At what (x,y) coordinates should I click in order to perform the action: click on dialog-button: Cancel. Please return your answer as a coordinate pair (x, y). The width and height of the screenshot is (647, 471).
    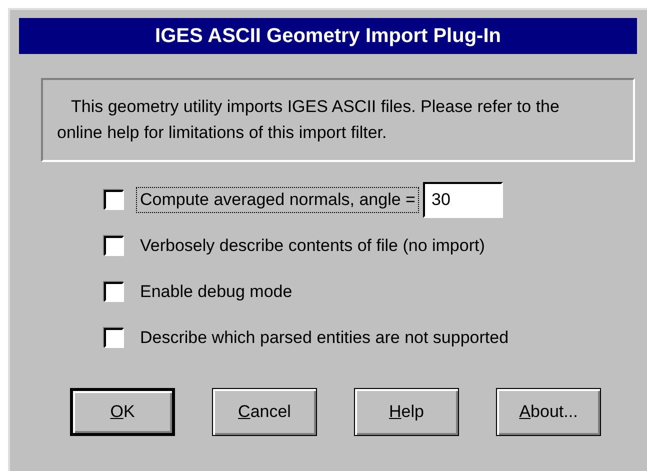
    Looking at the image, I should click on (264, 412).